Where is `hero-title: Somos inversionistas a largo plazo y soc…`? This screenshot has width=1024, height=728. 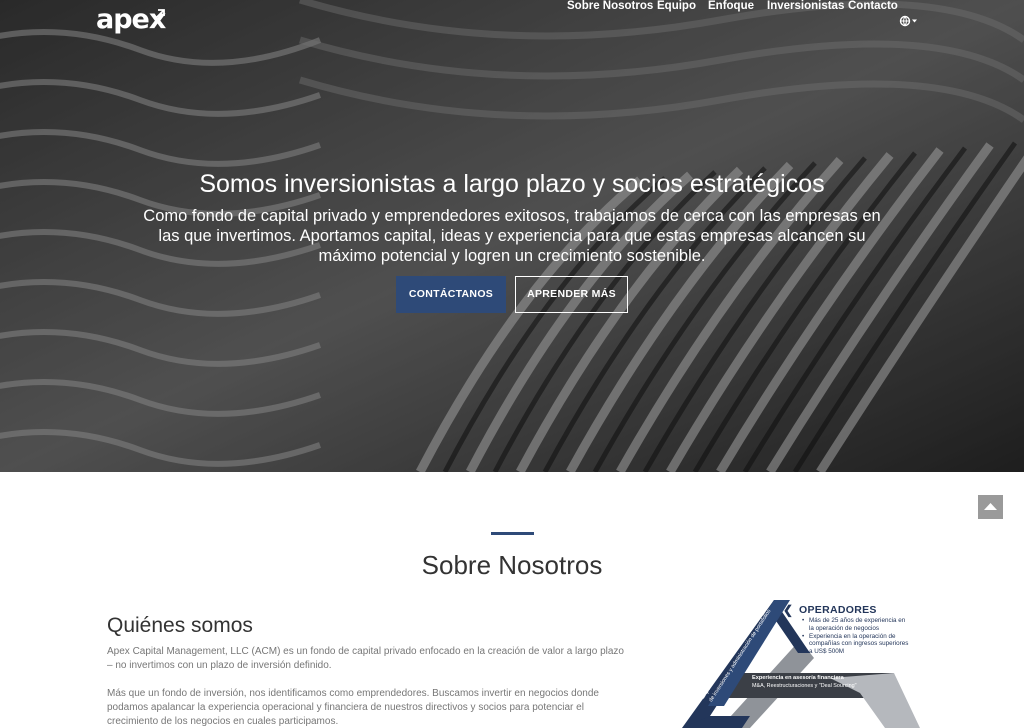
hero-title: Somos inversionistas a largo plazo y soc… is located at coordinates (512, 184).